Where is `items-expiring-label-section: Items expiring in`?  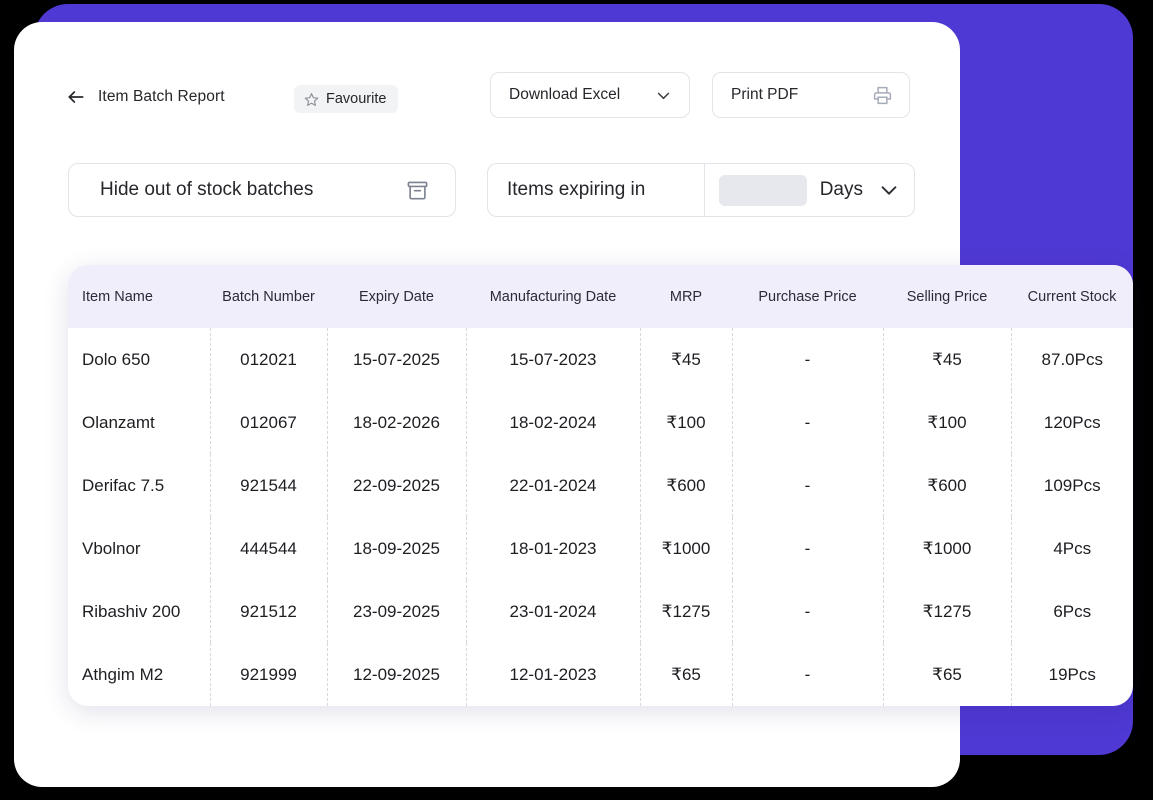
items-expiring-label-section: Items expiring in is located at coordinates (596, 190).